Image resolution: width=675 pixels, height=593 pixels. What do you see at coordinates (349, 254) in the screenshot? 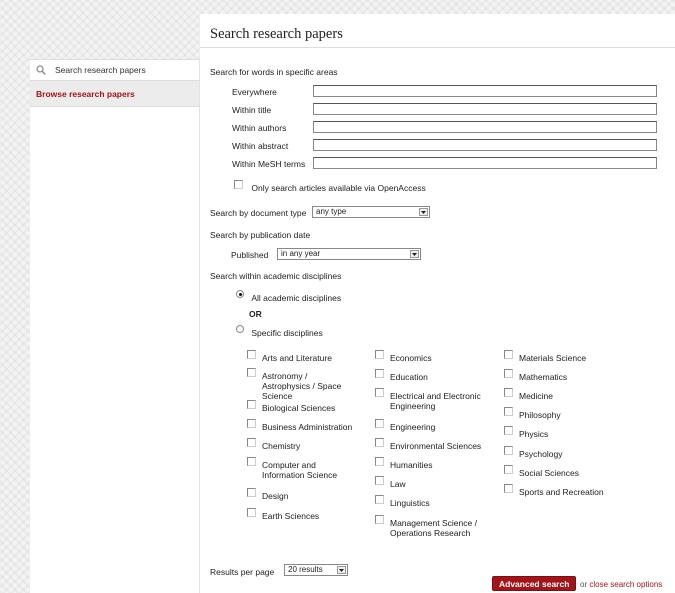
I see `published-select: in any year` at bounding box center [349, 254].